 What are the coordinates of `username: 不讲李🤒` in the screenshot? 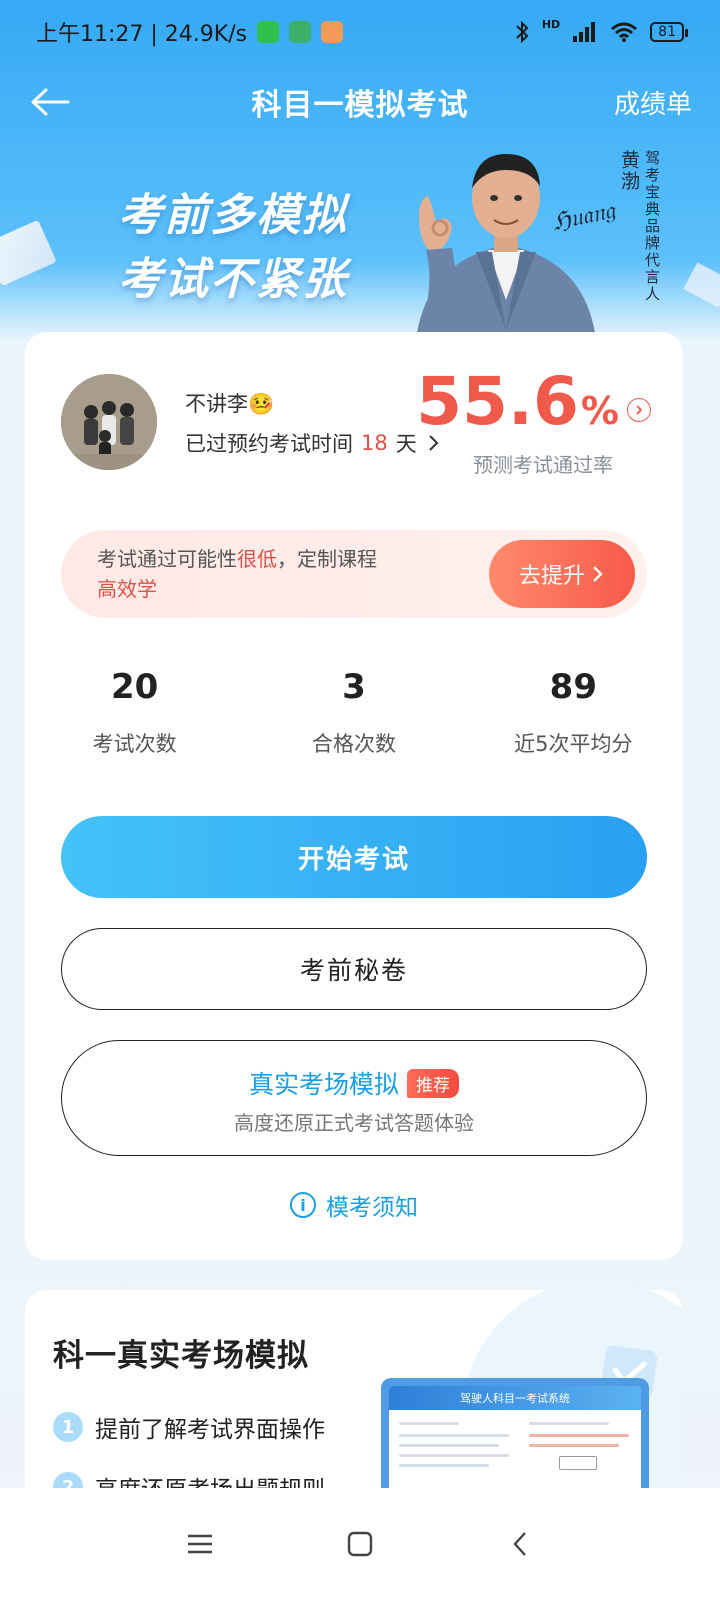 It's located at (230, 404).